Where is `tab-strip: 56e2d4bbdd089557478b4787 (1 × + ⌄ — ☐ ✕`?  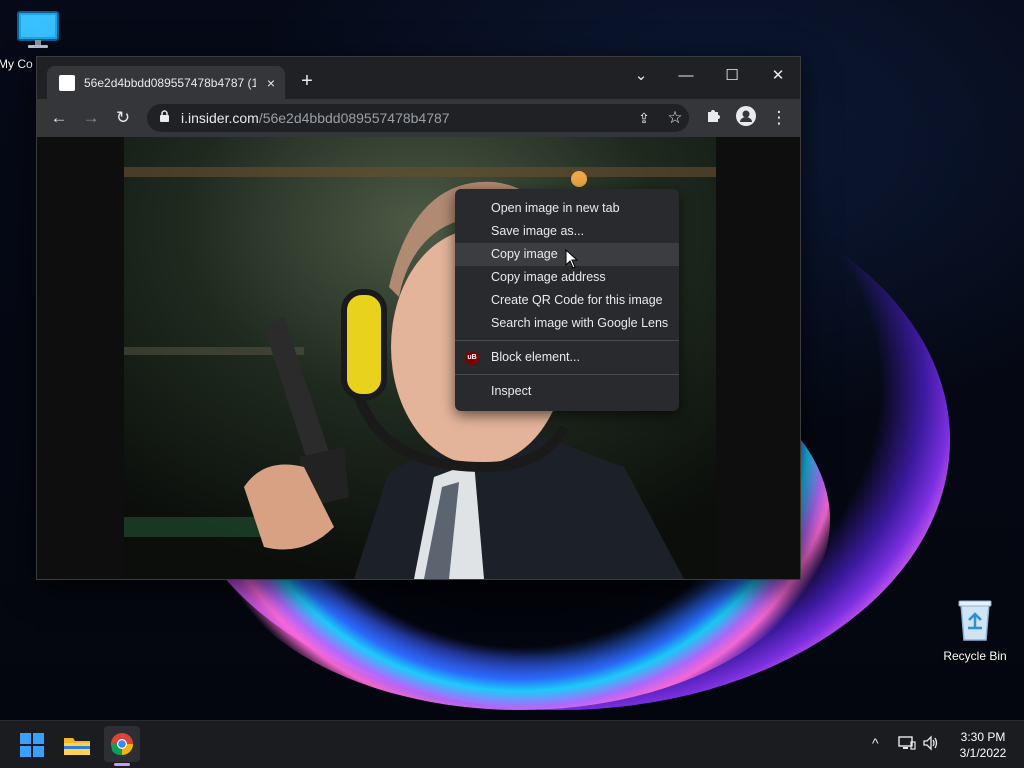 tab-strip: 56e2d4bbdd089557478b4787 (1 × + ⌄ — ☐ ✕ is located at coordinates (418, 78).